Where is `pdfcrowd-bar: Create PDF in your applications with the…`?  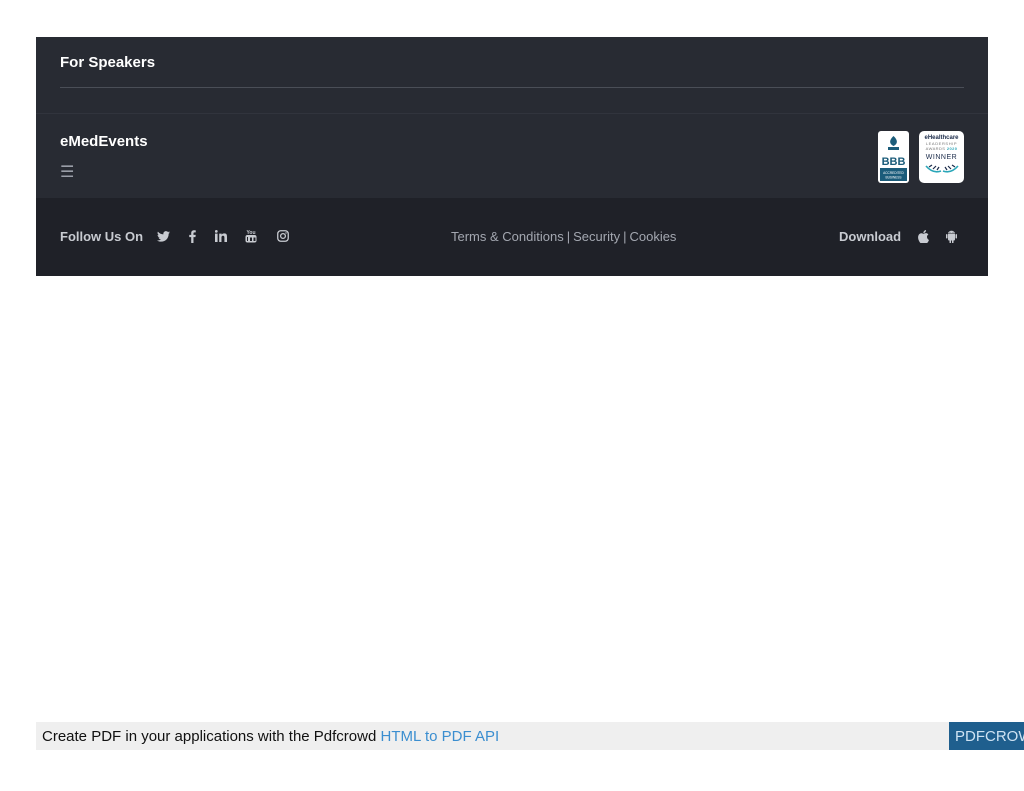
pdfcrowd-bar: Create PDF in your applications with the… is located at coordinates (492, 736).